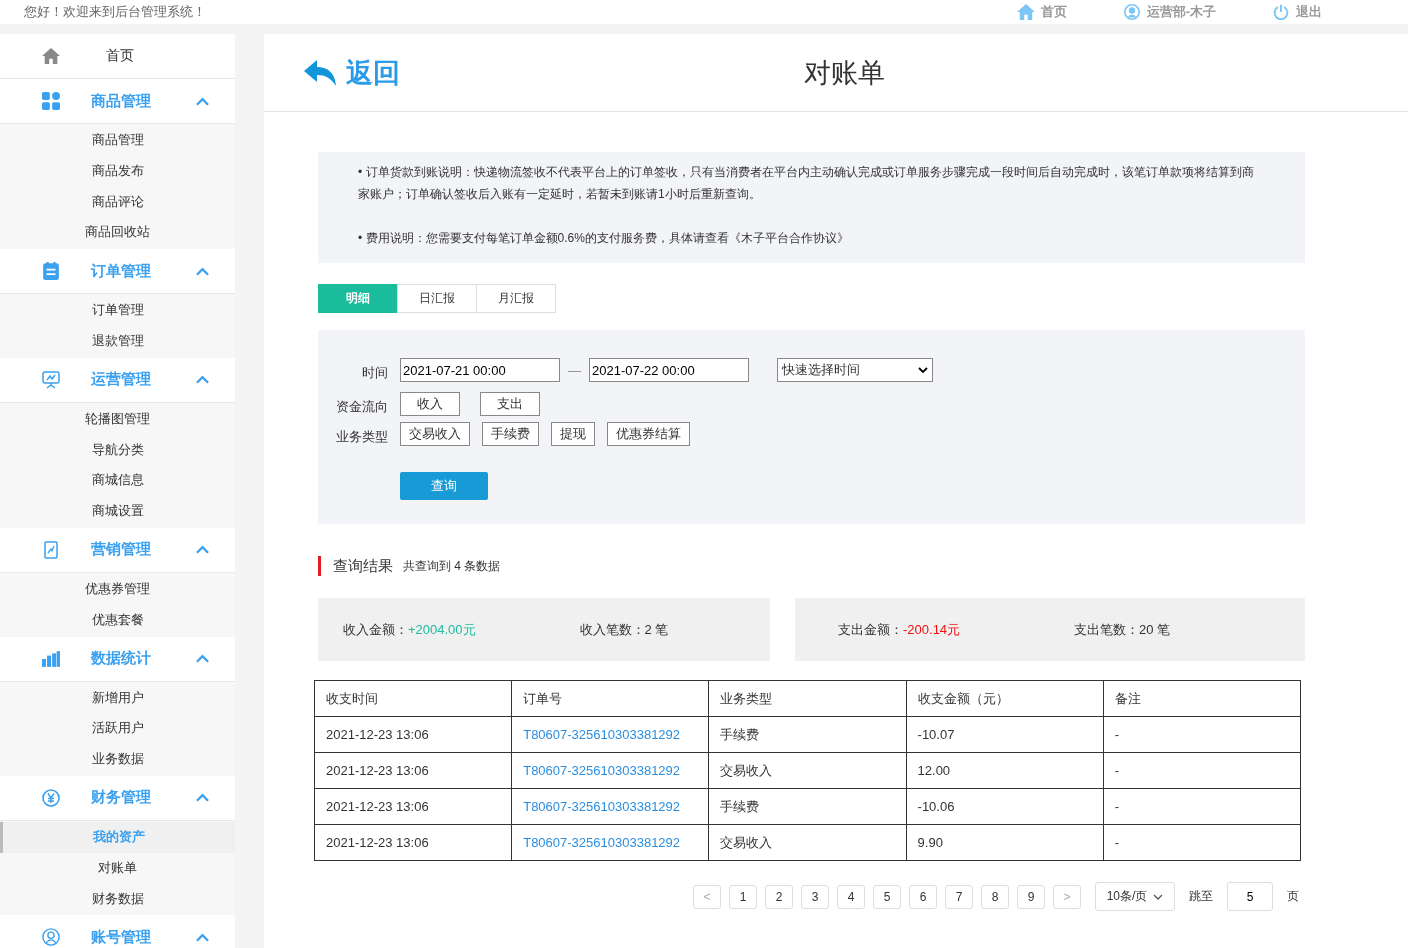  I want to click on sidebar-item: 商品回收站, so click(117, 233).